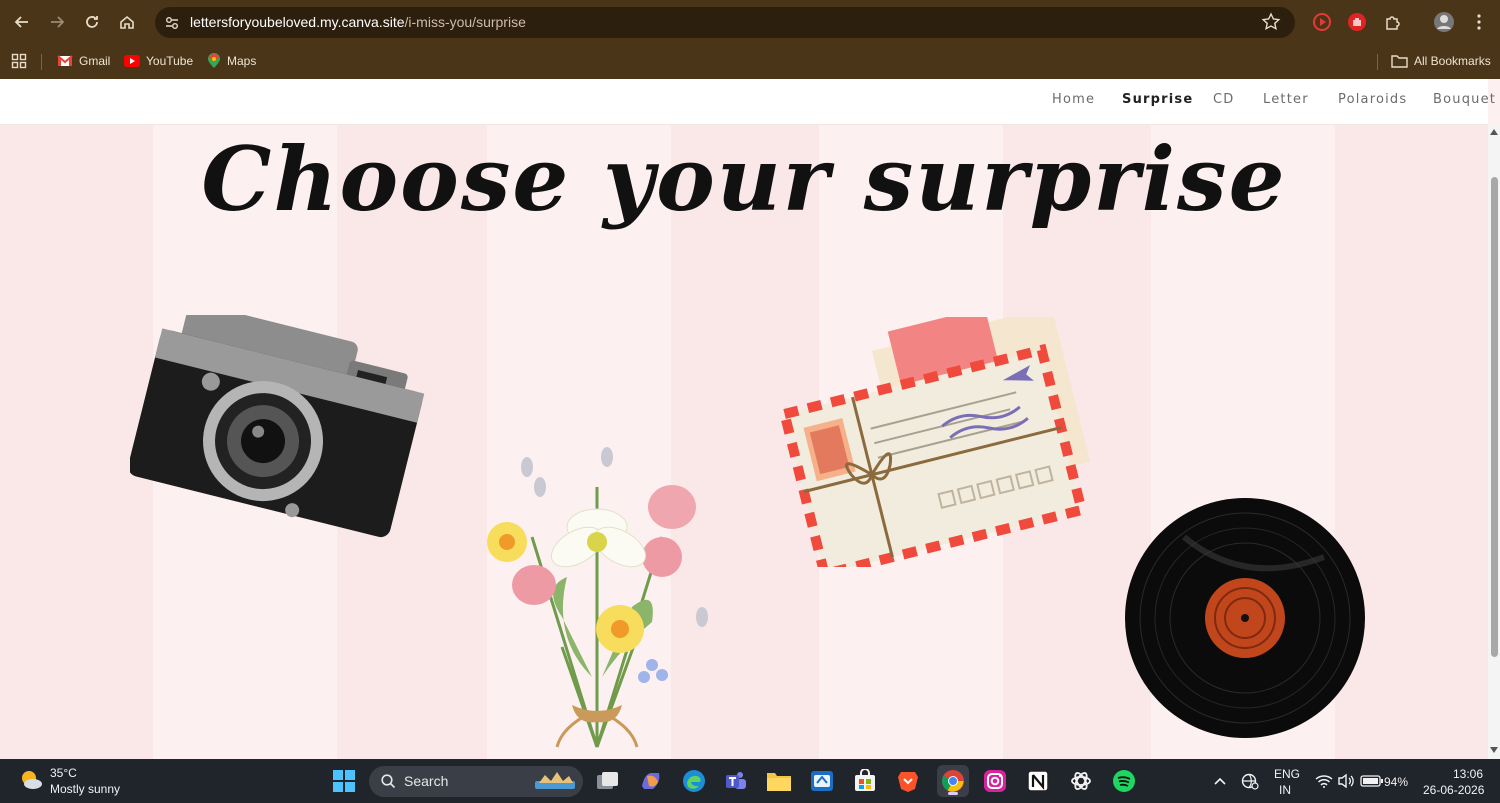 The image size is (1500, 803). What do you see at coordinates (1464, 99) in the screenshot?
I see `nav-bouquet: Bouquet` at bounding box center [1464, 99].